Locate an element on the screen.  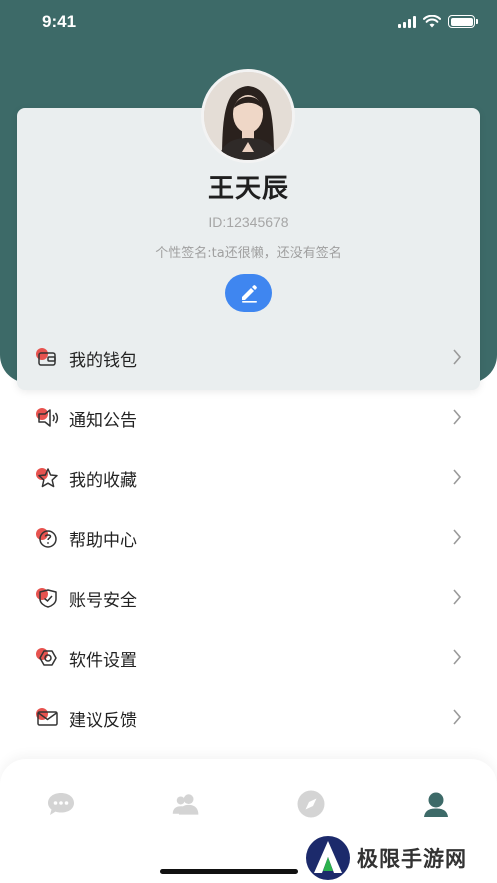
watermark-logo-icon is located at coordinates (328, 858).